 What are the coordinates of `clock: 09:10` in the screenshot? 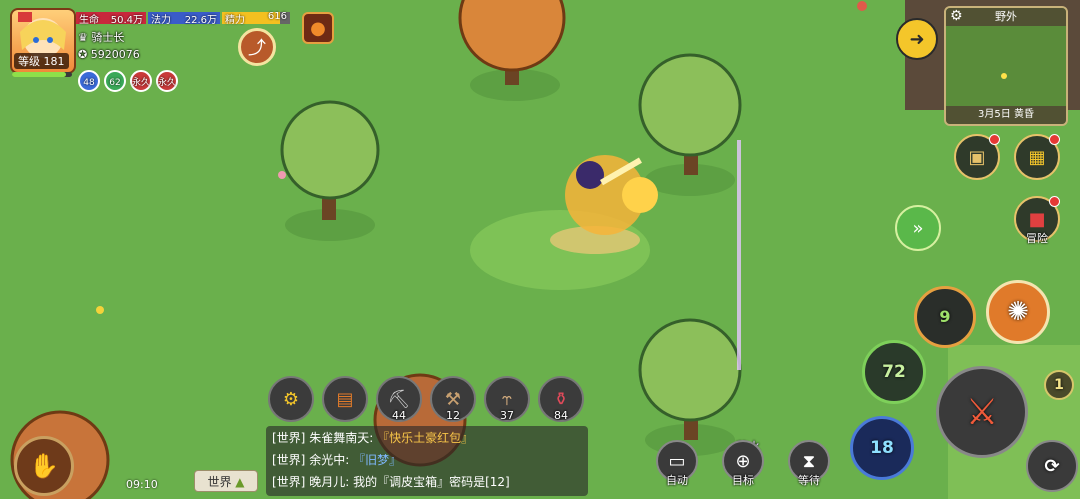 It's located at (142, 484).